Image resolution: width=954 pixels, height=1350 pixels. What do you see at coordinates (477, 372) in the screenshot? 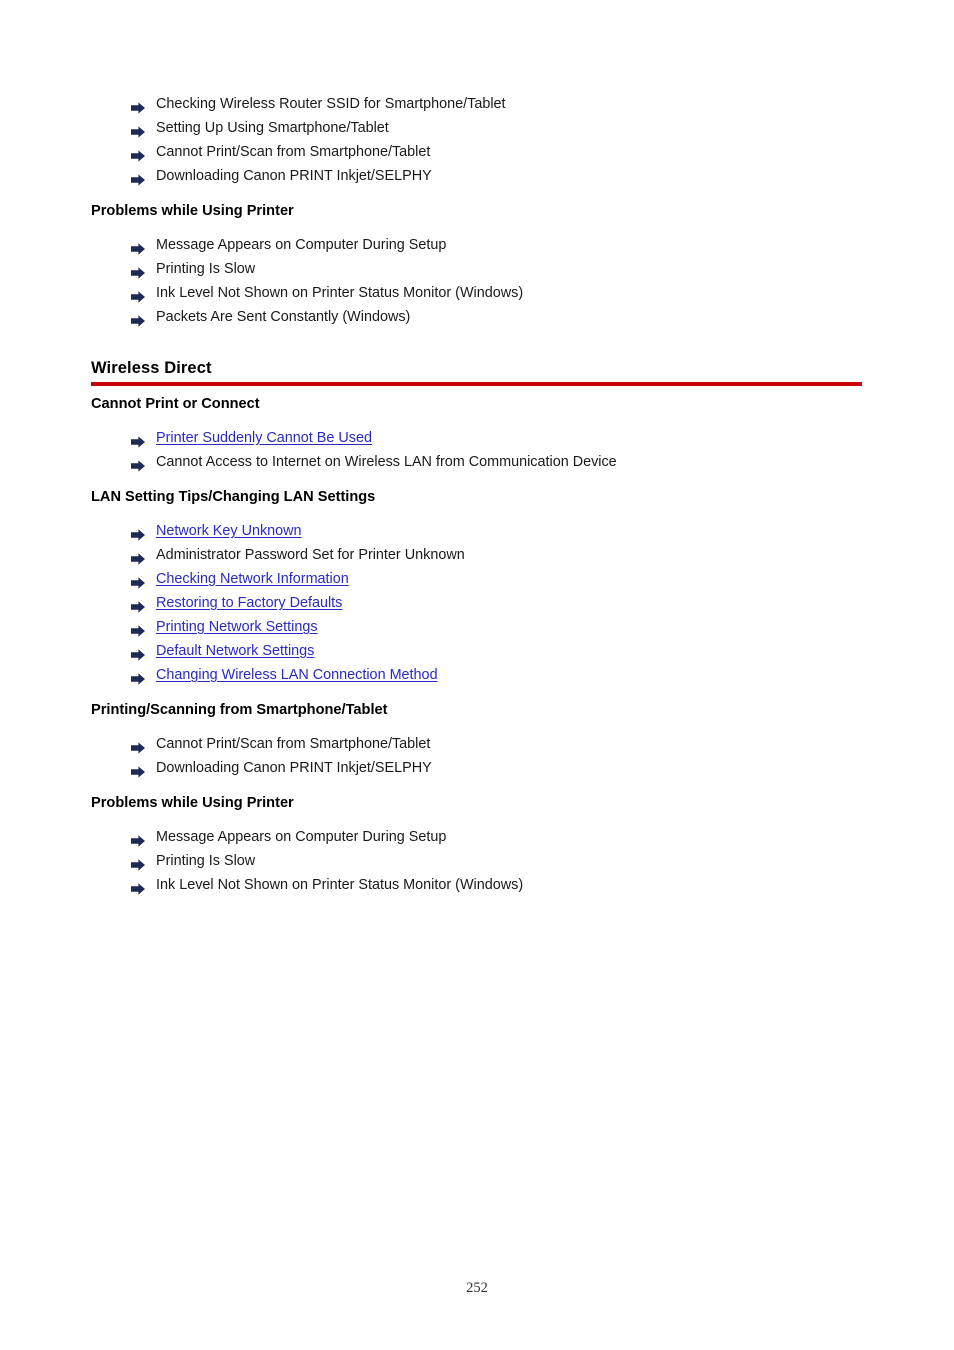
I see `section-wireless-direct: Wireless Direct` at bounding box center [477, 372].